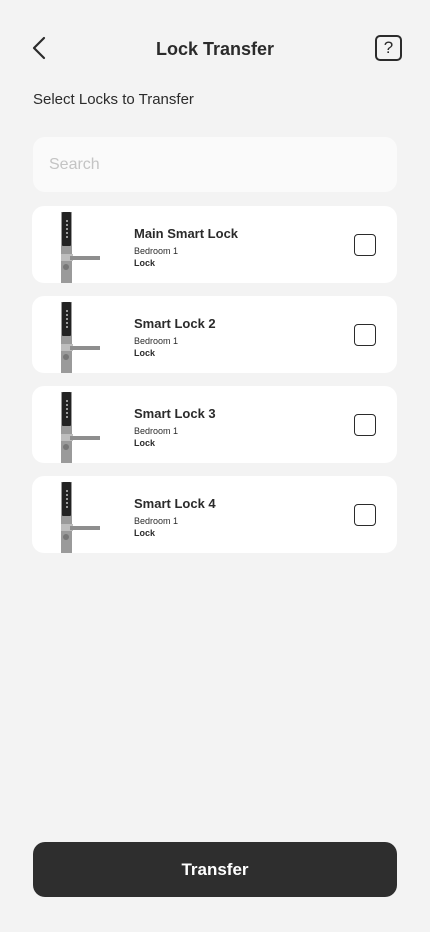 The width and height of the screenshot is (430, 932). I want to click on lock-card-main-smart-lock: Main Smart Lock Bedroom 1 Lock, so click(214, 244).